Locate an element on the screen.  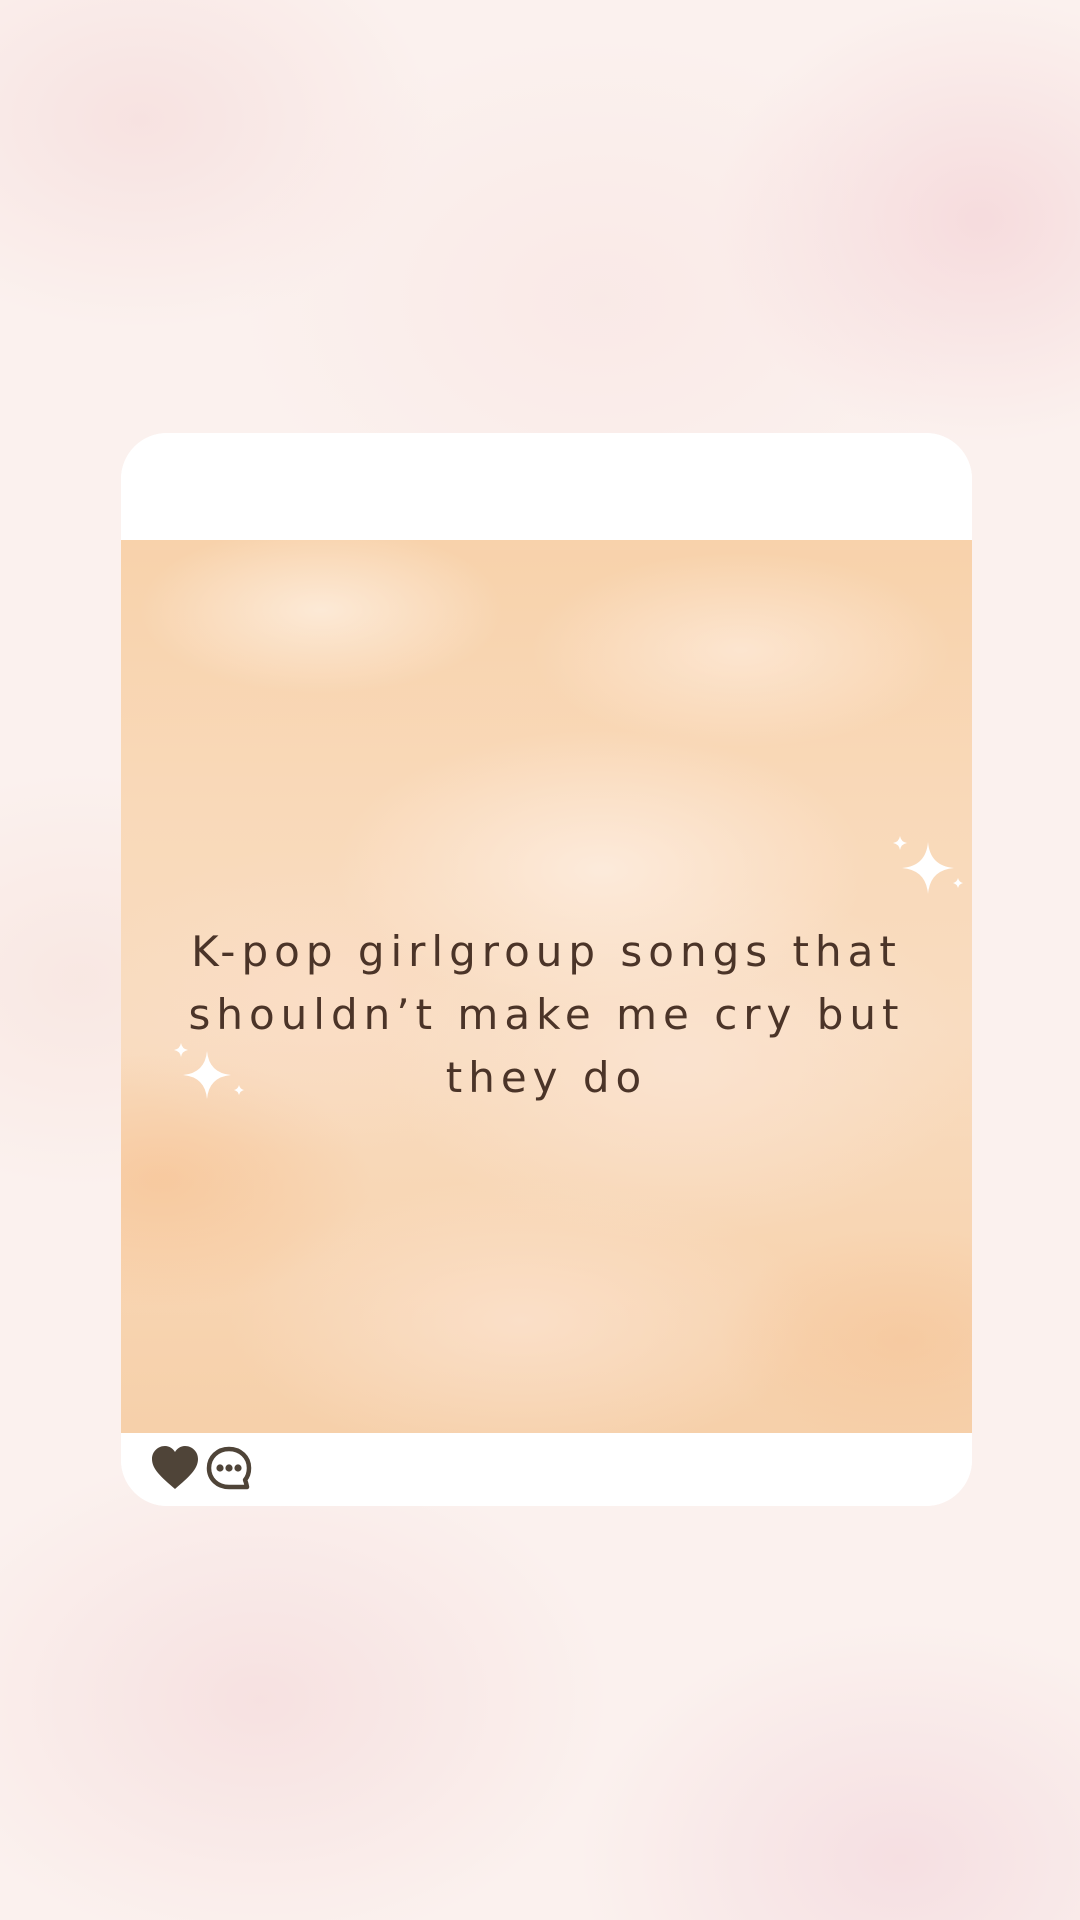
heart-icon is located at coordinates (175, 1468).